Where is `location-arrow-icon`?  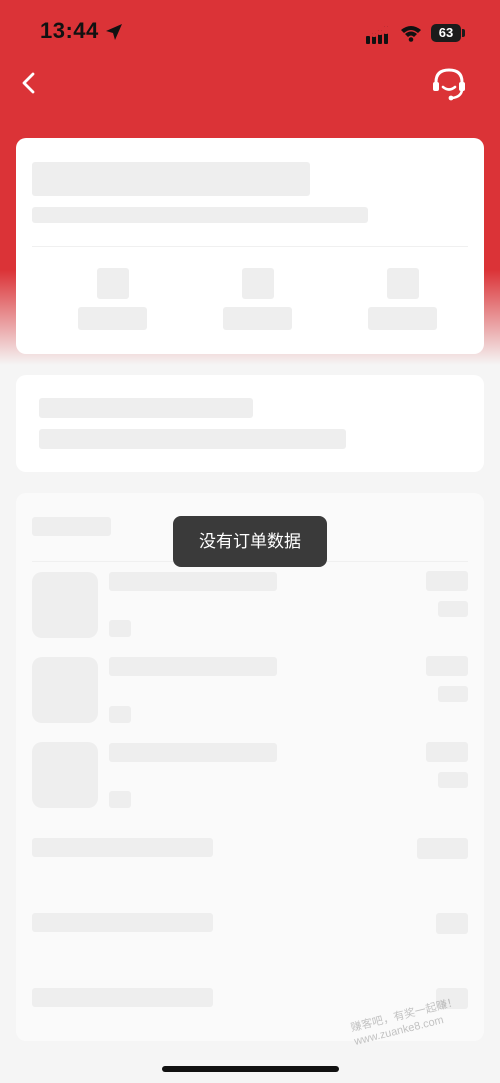
location-arrow-icon is located at coordinates (114, 32).